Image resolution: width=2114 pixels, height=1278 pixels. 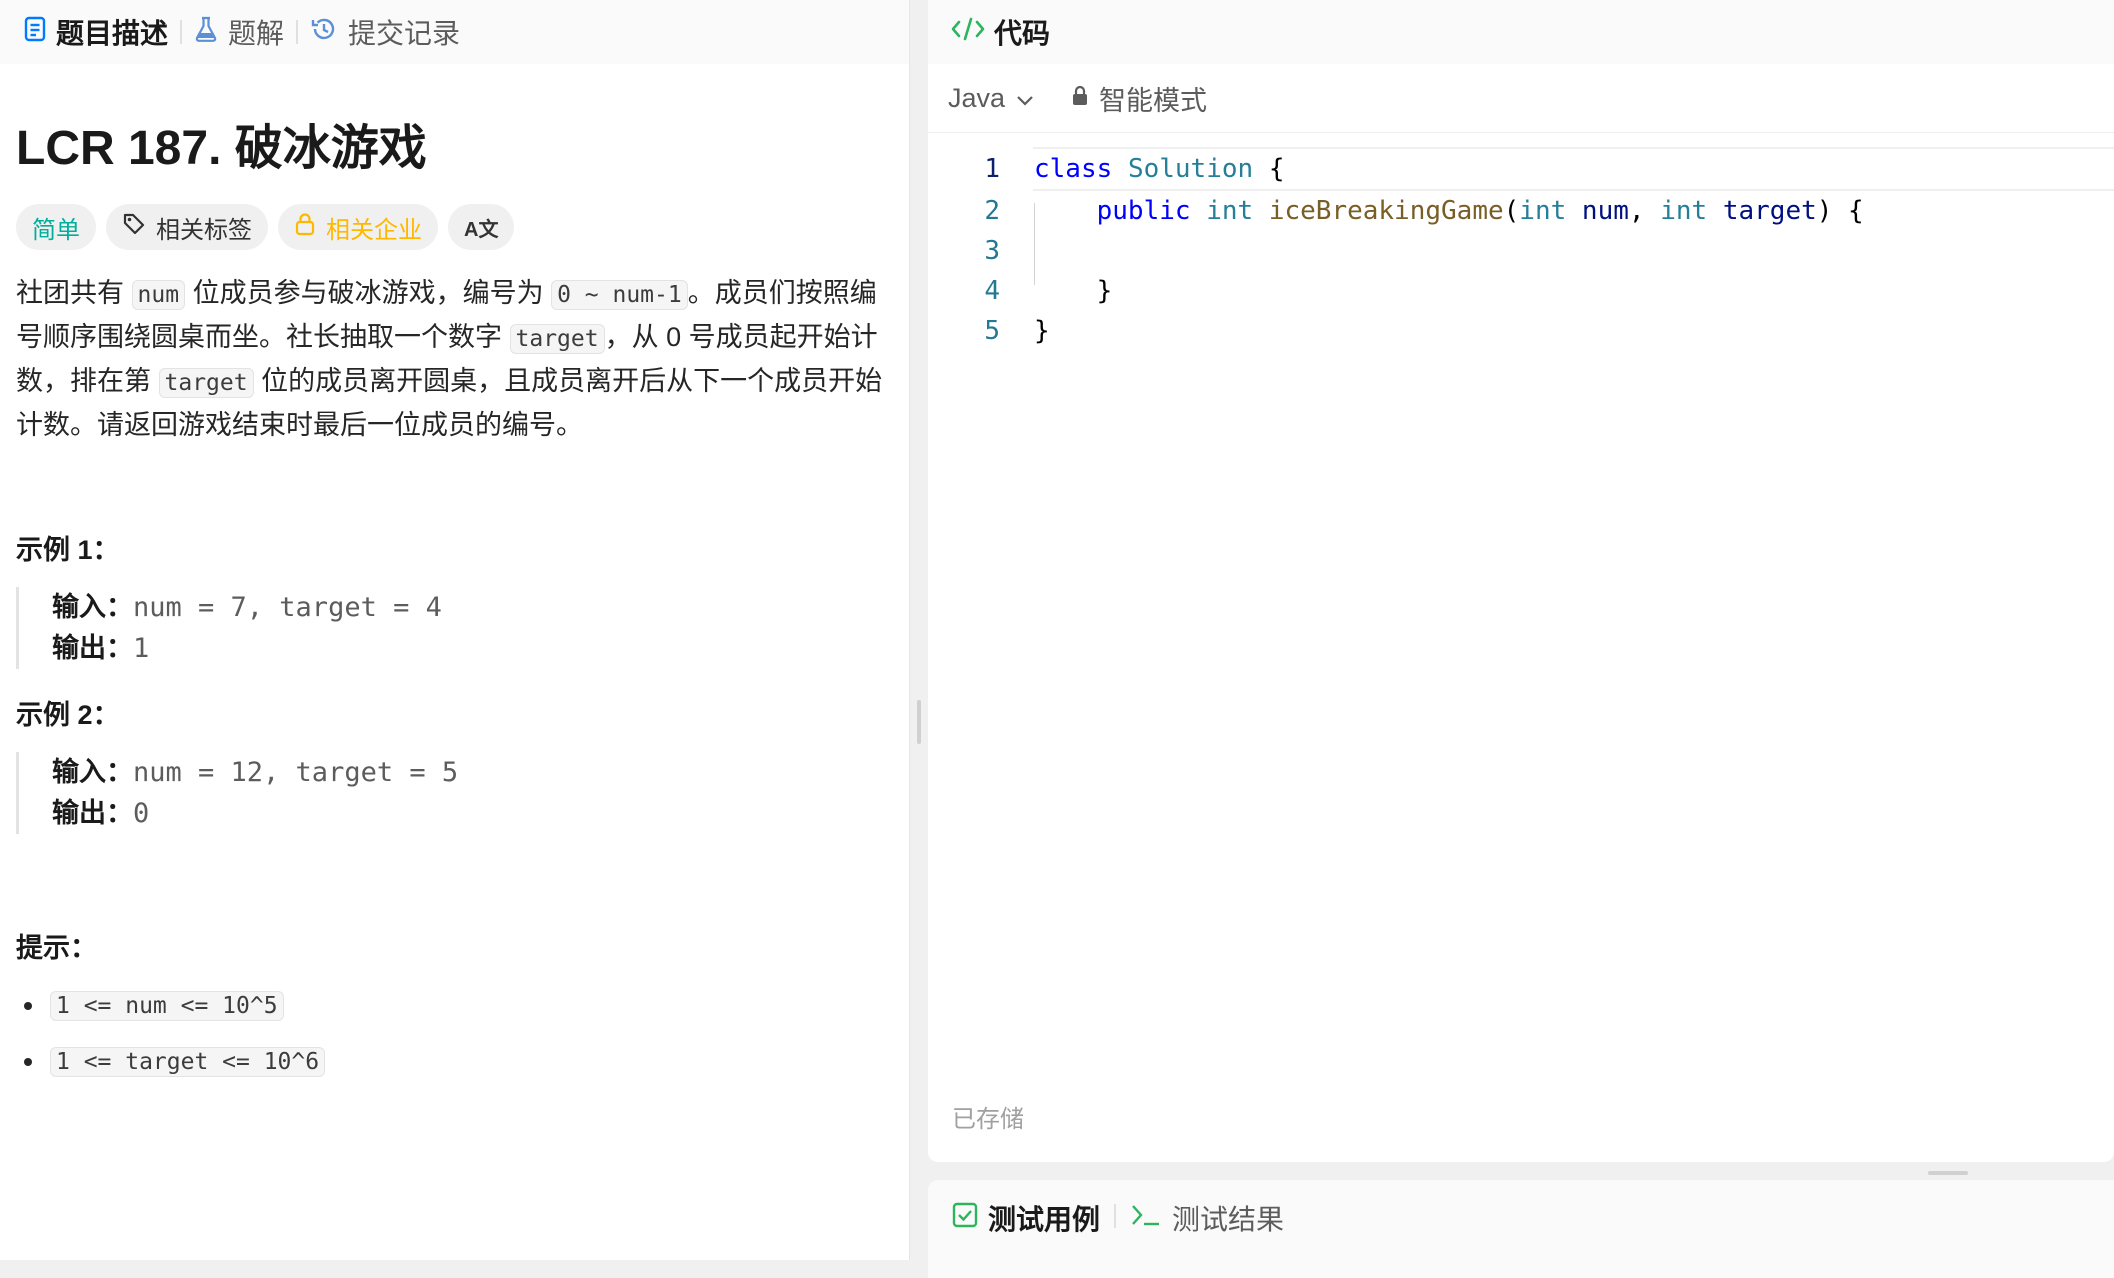 I want to click on example-output: 0, so click(x=141, y=813).